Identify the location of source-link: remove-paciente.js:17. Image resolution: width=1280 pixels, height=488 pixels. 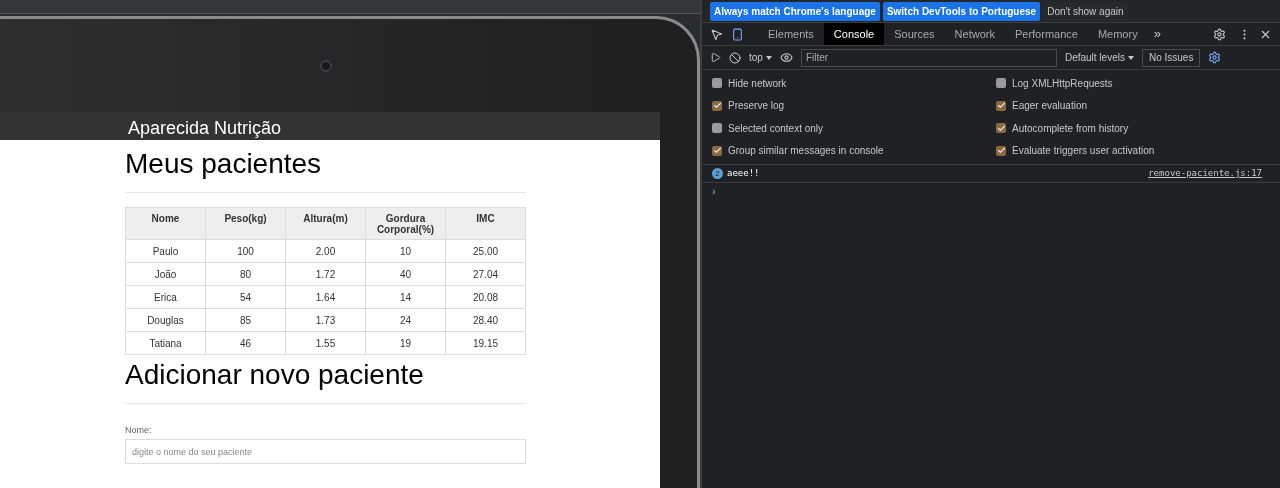
(1205, 173).